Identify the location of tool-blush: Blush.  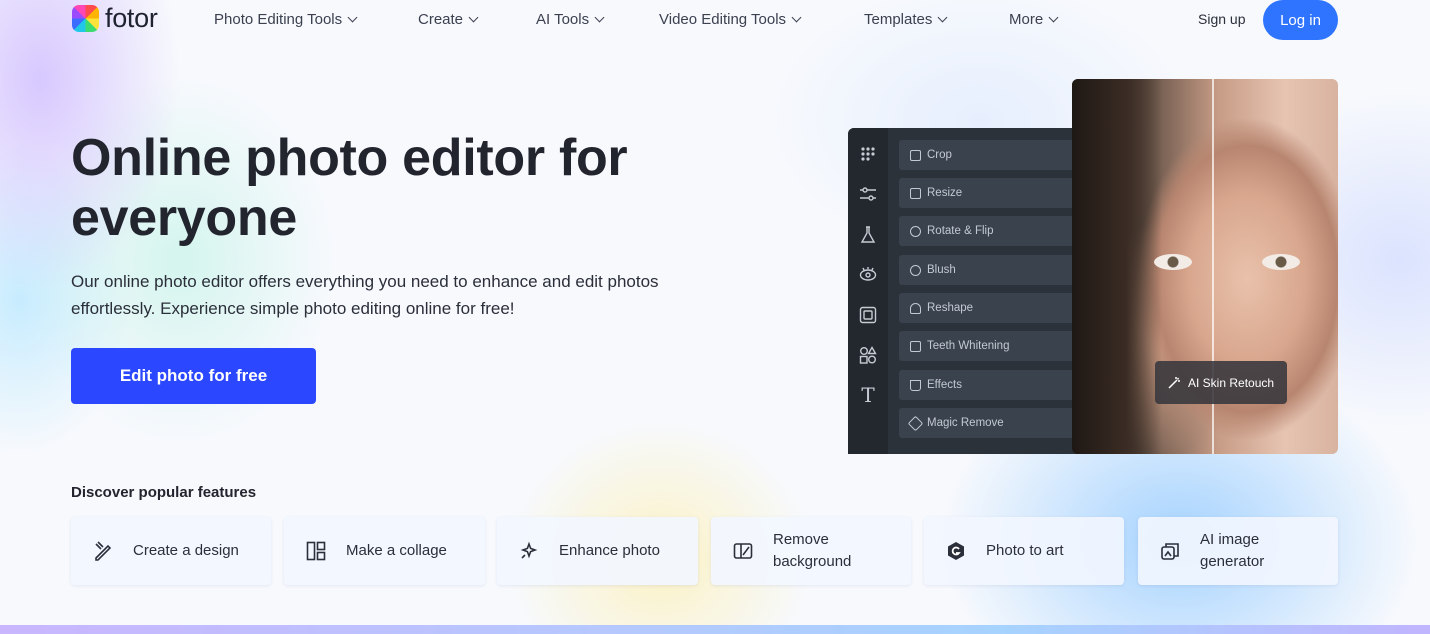
(986, 270).